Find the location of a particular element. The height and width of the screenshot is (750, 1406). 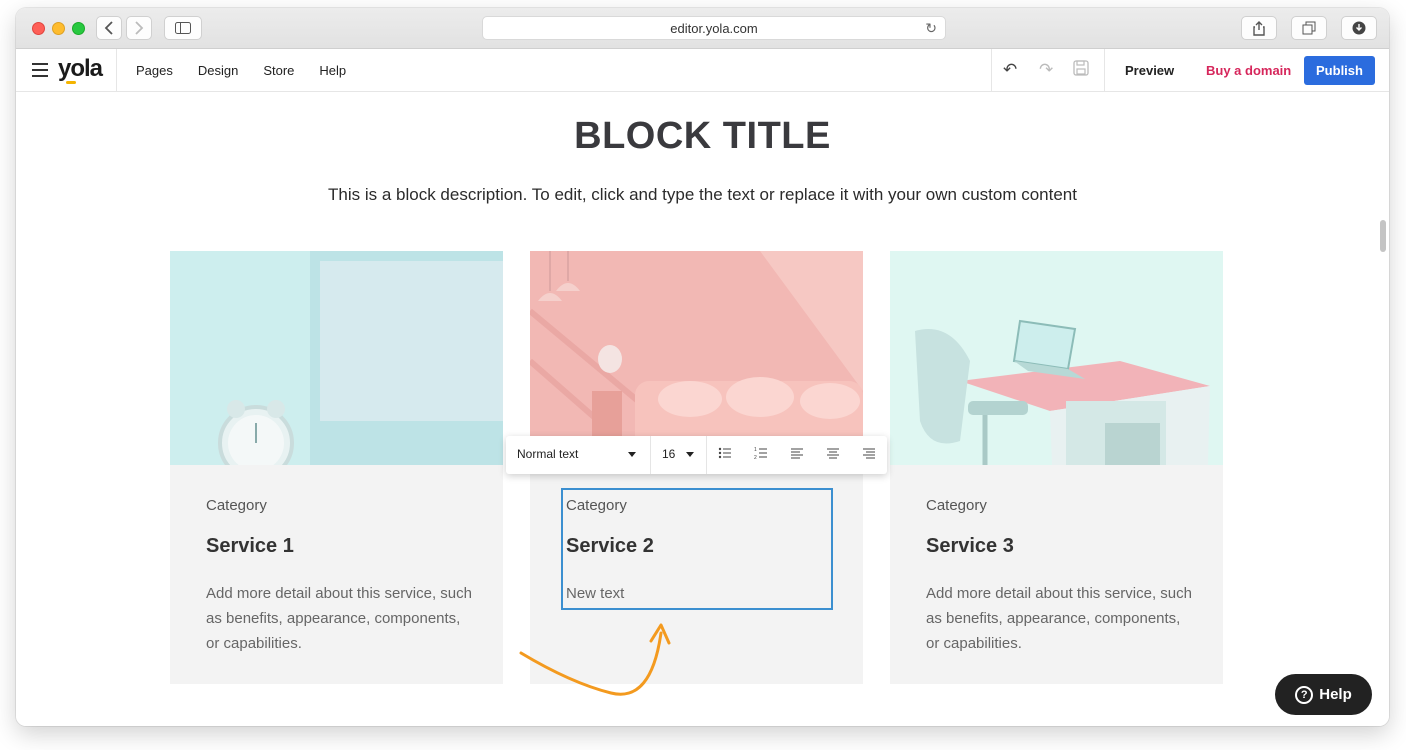

forward-button is located at coordinates (139, 28).